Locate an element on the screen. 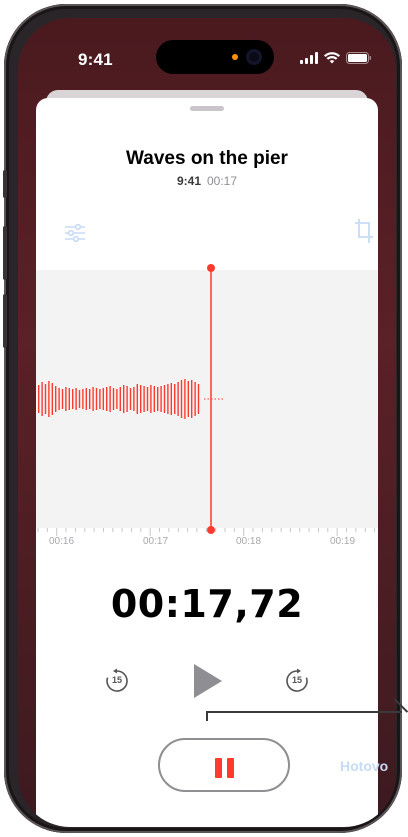 This screenshot has width=408, height=837. recording-time: 9:41 is located at coordinates (188, 181).